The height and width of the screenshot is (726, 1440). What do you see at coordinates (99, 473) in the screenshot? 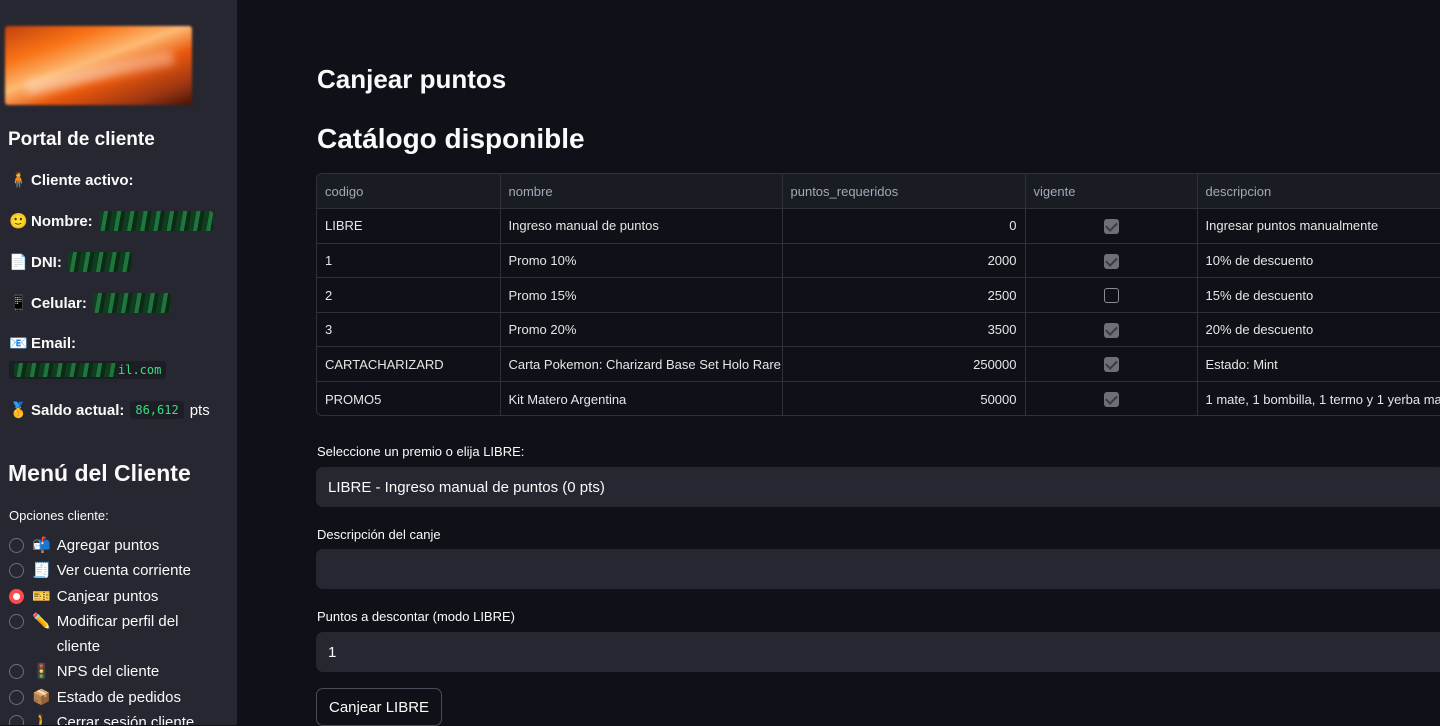
I see `menu-title: Menú del Cliente` at bounding box center [99, 473].